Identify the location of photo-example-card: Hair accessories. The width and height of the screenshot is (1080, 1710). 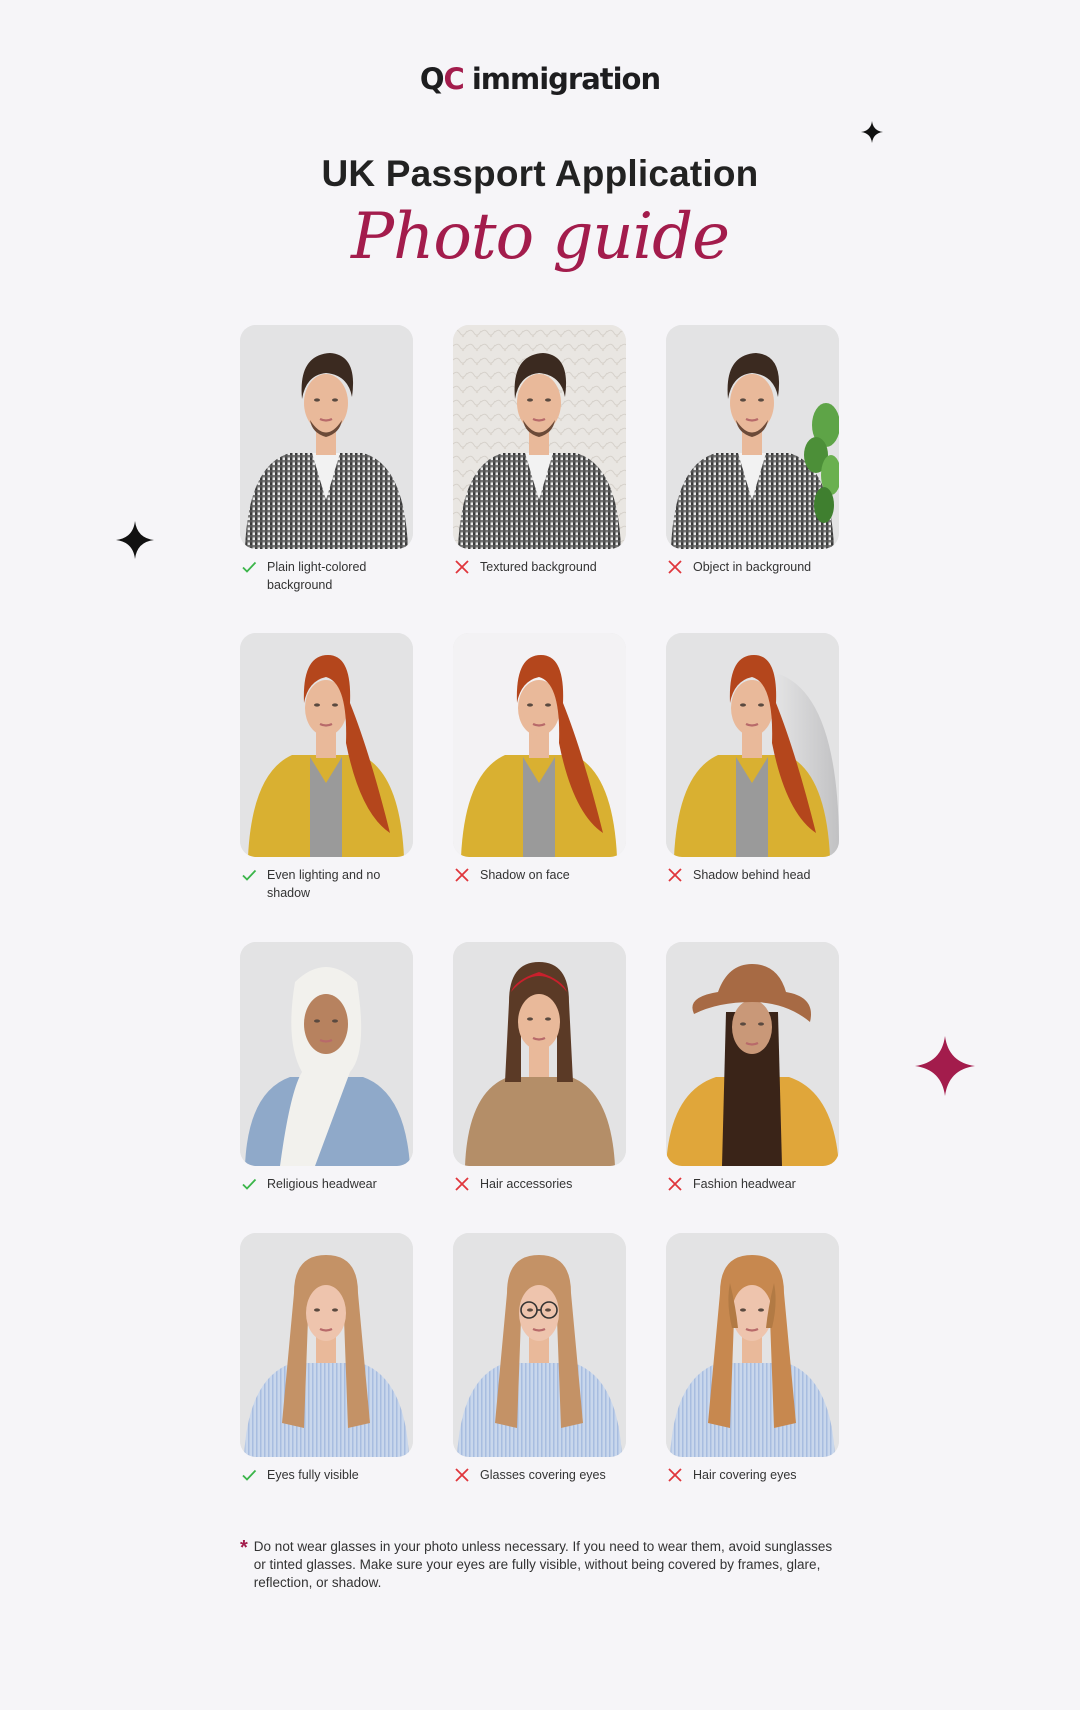
(539, 1067).